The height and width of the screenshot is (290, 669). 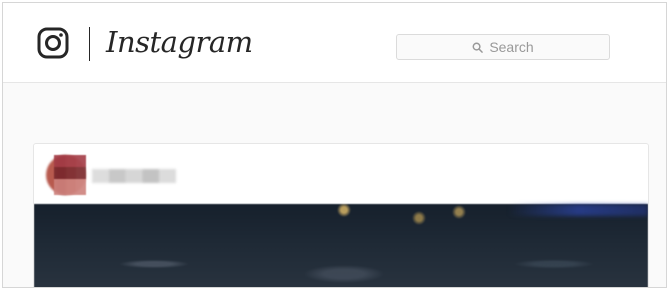 I want to click on instagram-camera-icon, so click(x=53, y=43).